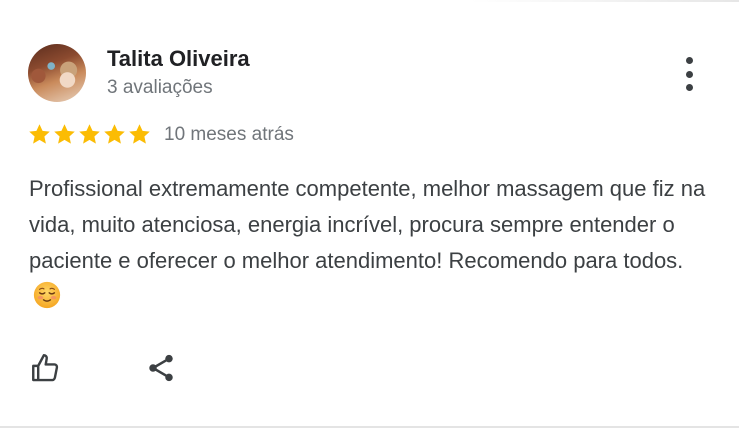  What do you see at coordinates (689, 60) in the screenshot?
I see `more-vert-icon` at bounding box center [689, 60].